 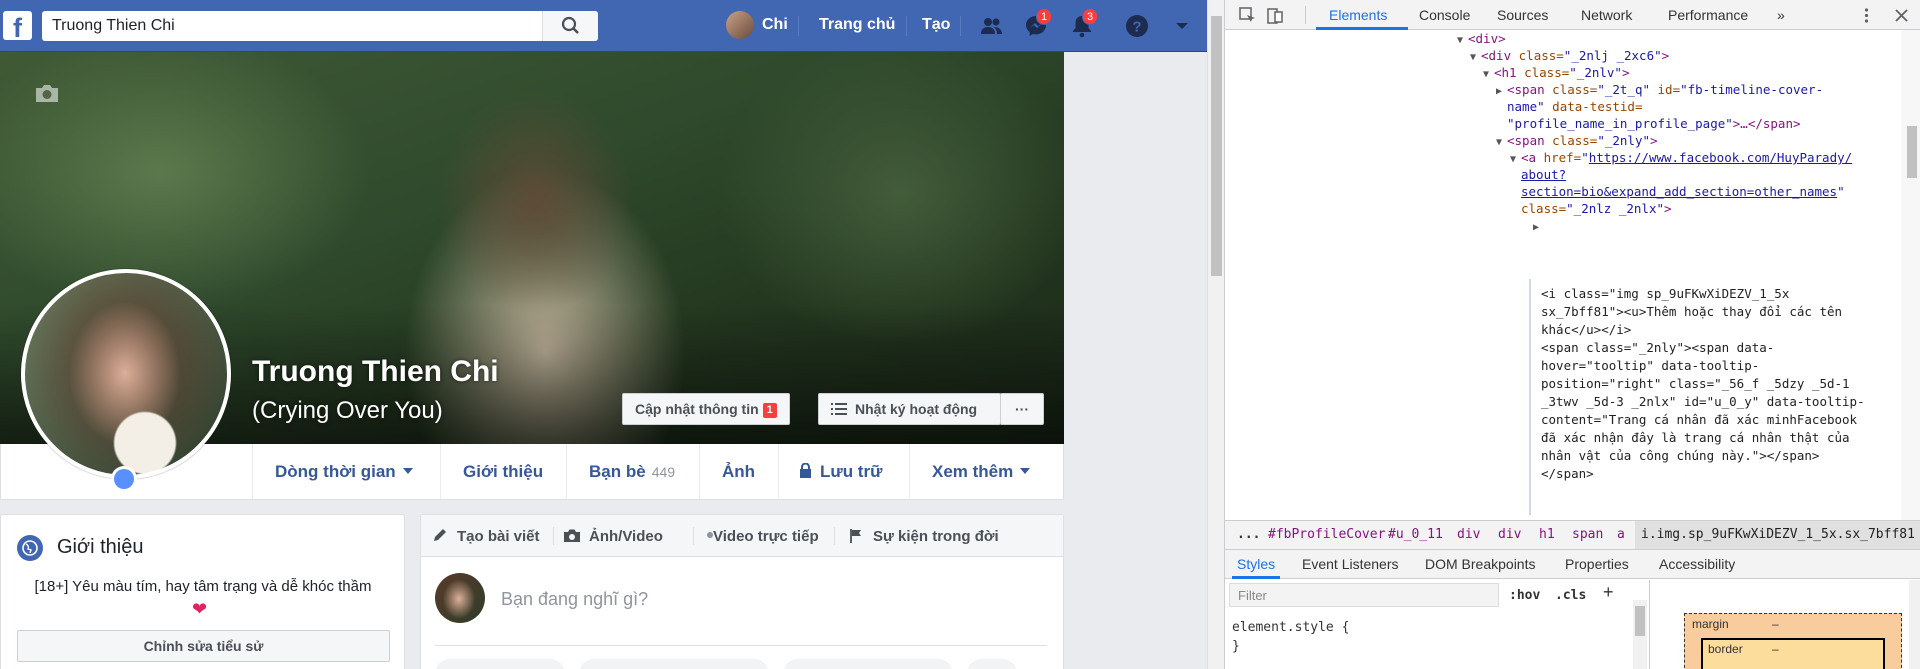 What do you see at coordinates (1275, 15) in the screenshot?
I see `device-toolbar-icon` at bounding box center [1275, 15].